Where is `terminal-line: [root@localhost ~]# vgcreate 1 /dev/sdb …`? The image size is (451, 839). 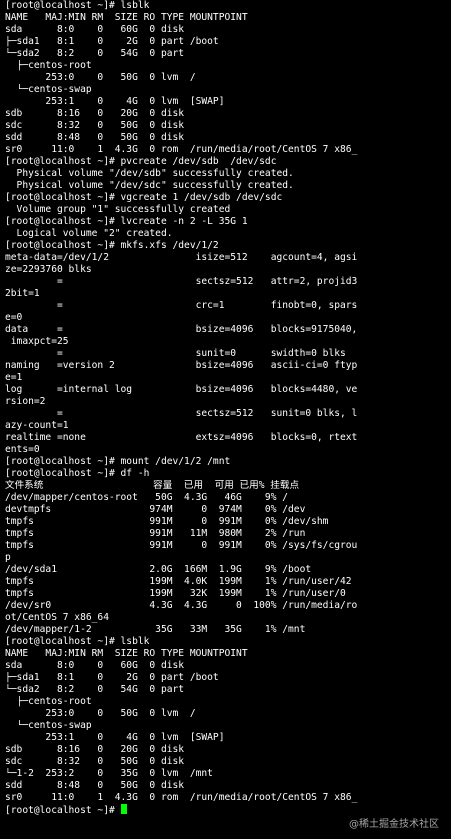
terminal-line: [root@localhost ~]# vgcreate 1 /dev/sdb … is located at coordinates (144, 197).